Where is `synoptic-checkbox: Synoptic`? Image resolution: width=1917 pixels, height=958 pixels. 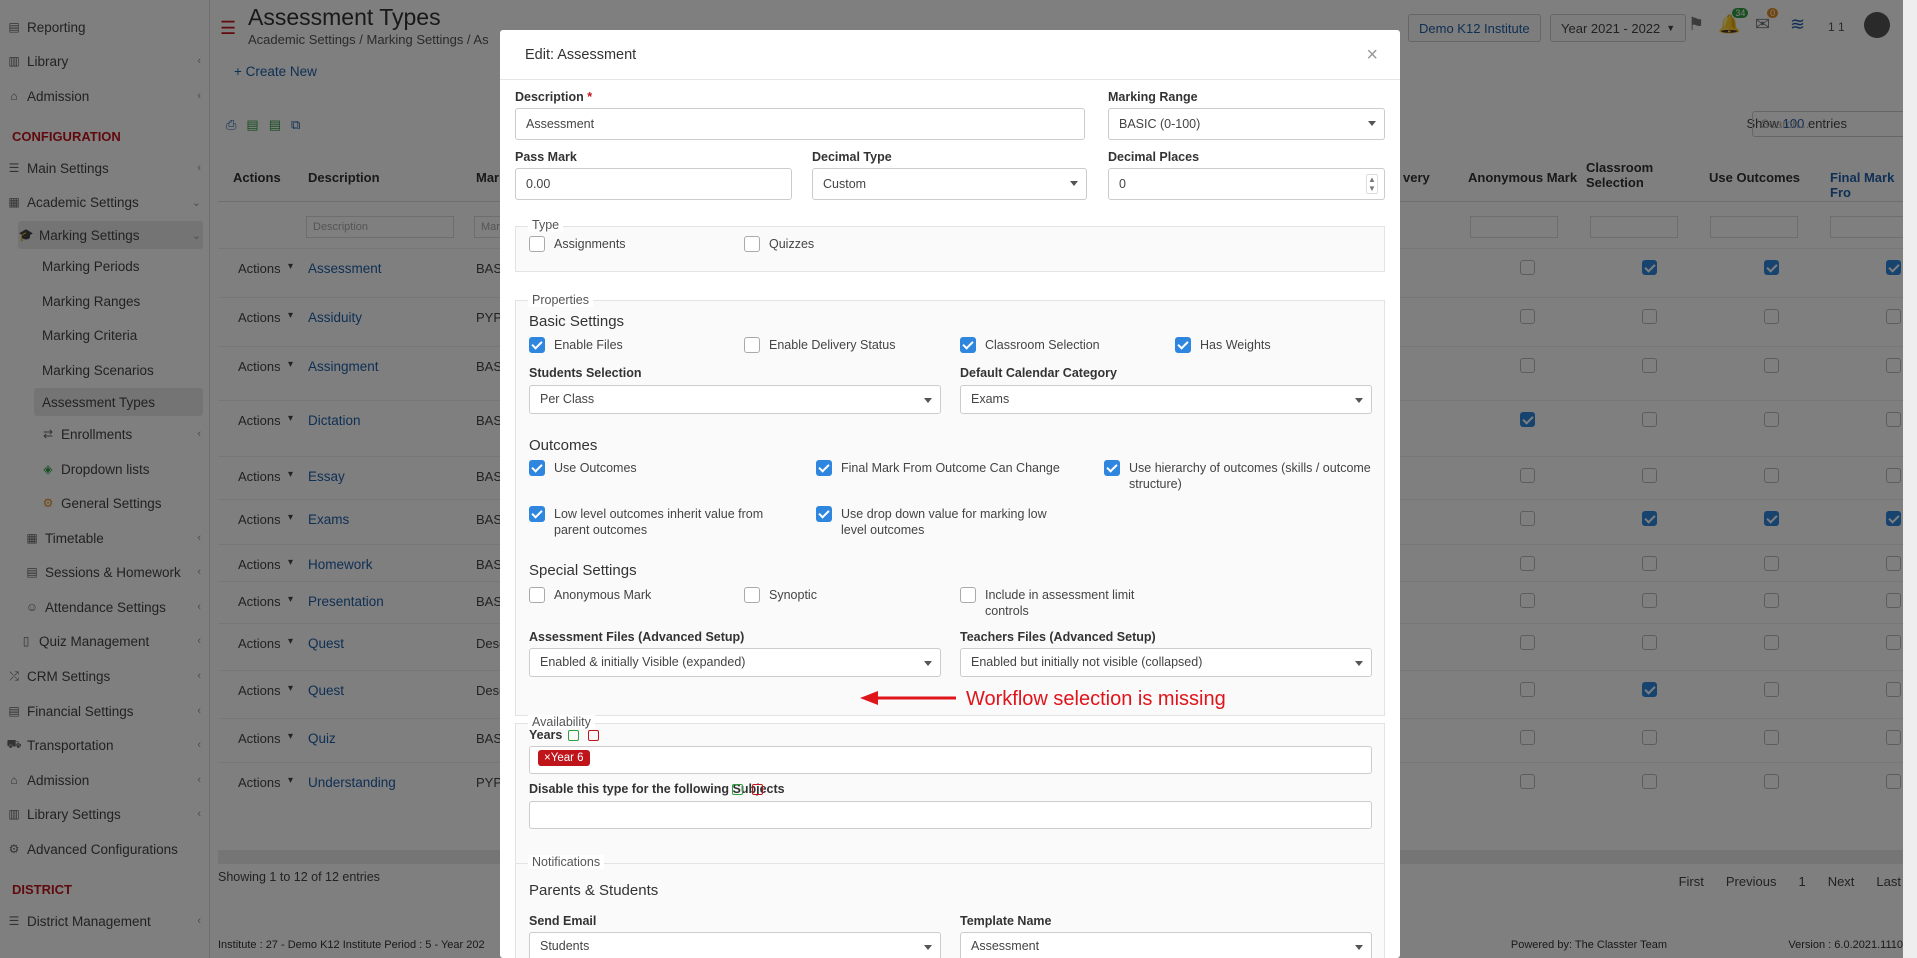
synoptic-checkbox: Synoptic is located at coordinates (780, 595).